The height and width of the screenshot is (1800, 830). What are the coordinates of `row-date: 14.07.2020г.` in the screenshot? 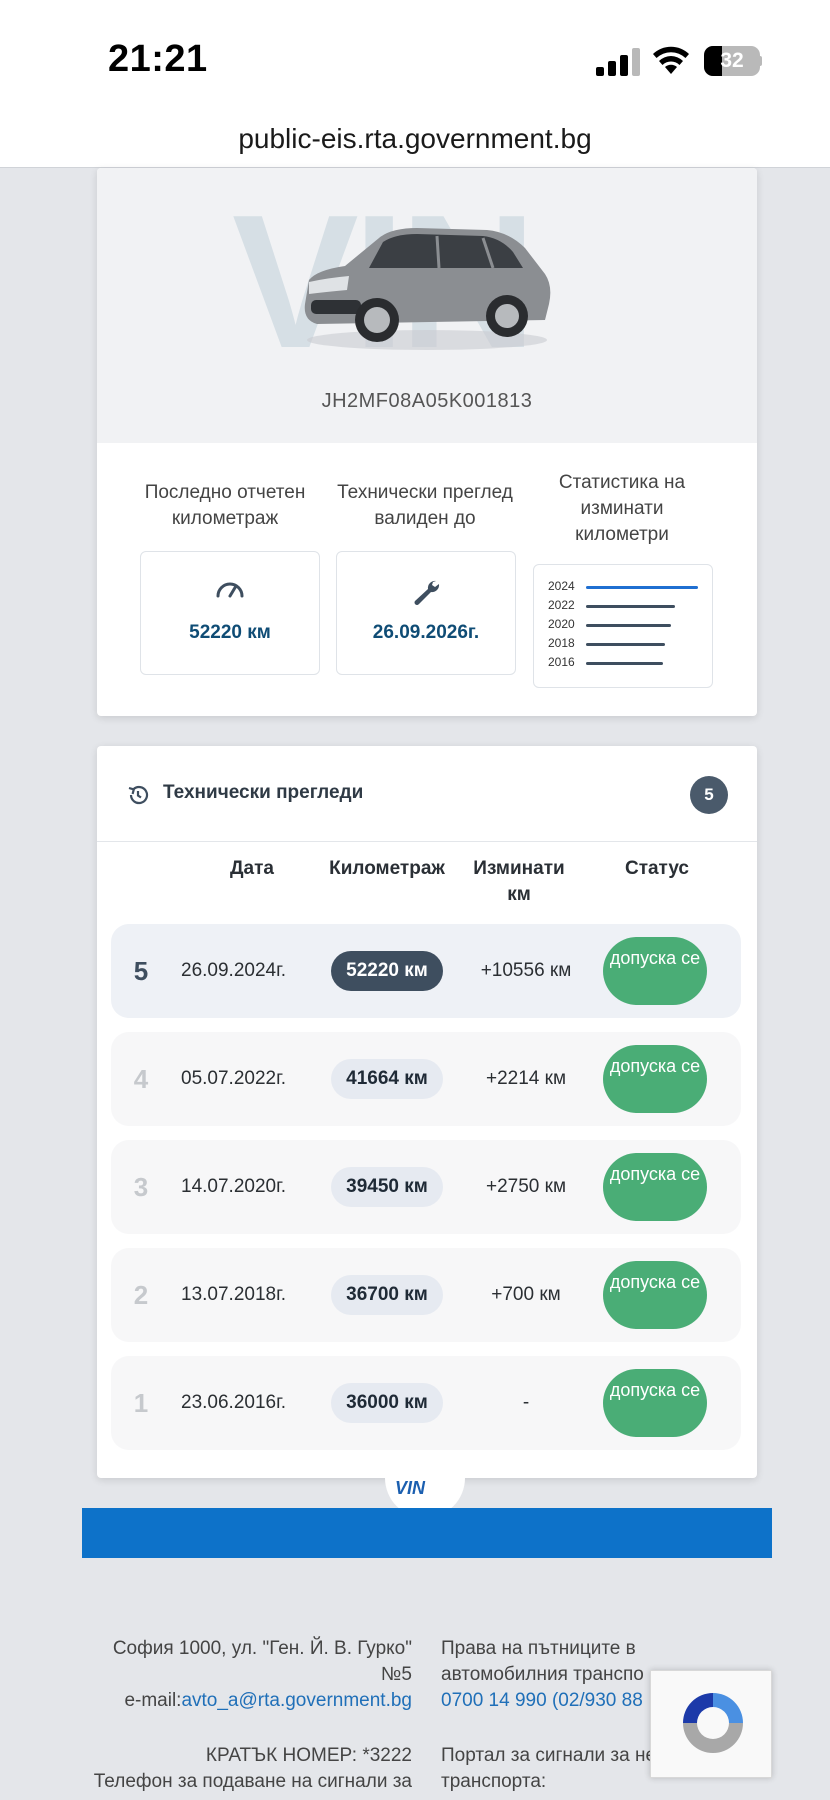 It's located at (233, 1186).